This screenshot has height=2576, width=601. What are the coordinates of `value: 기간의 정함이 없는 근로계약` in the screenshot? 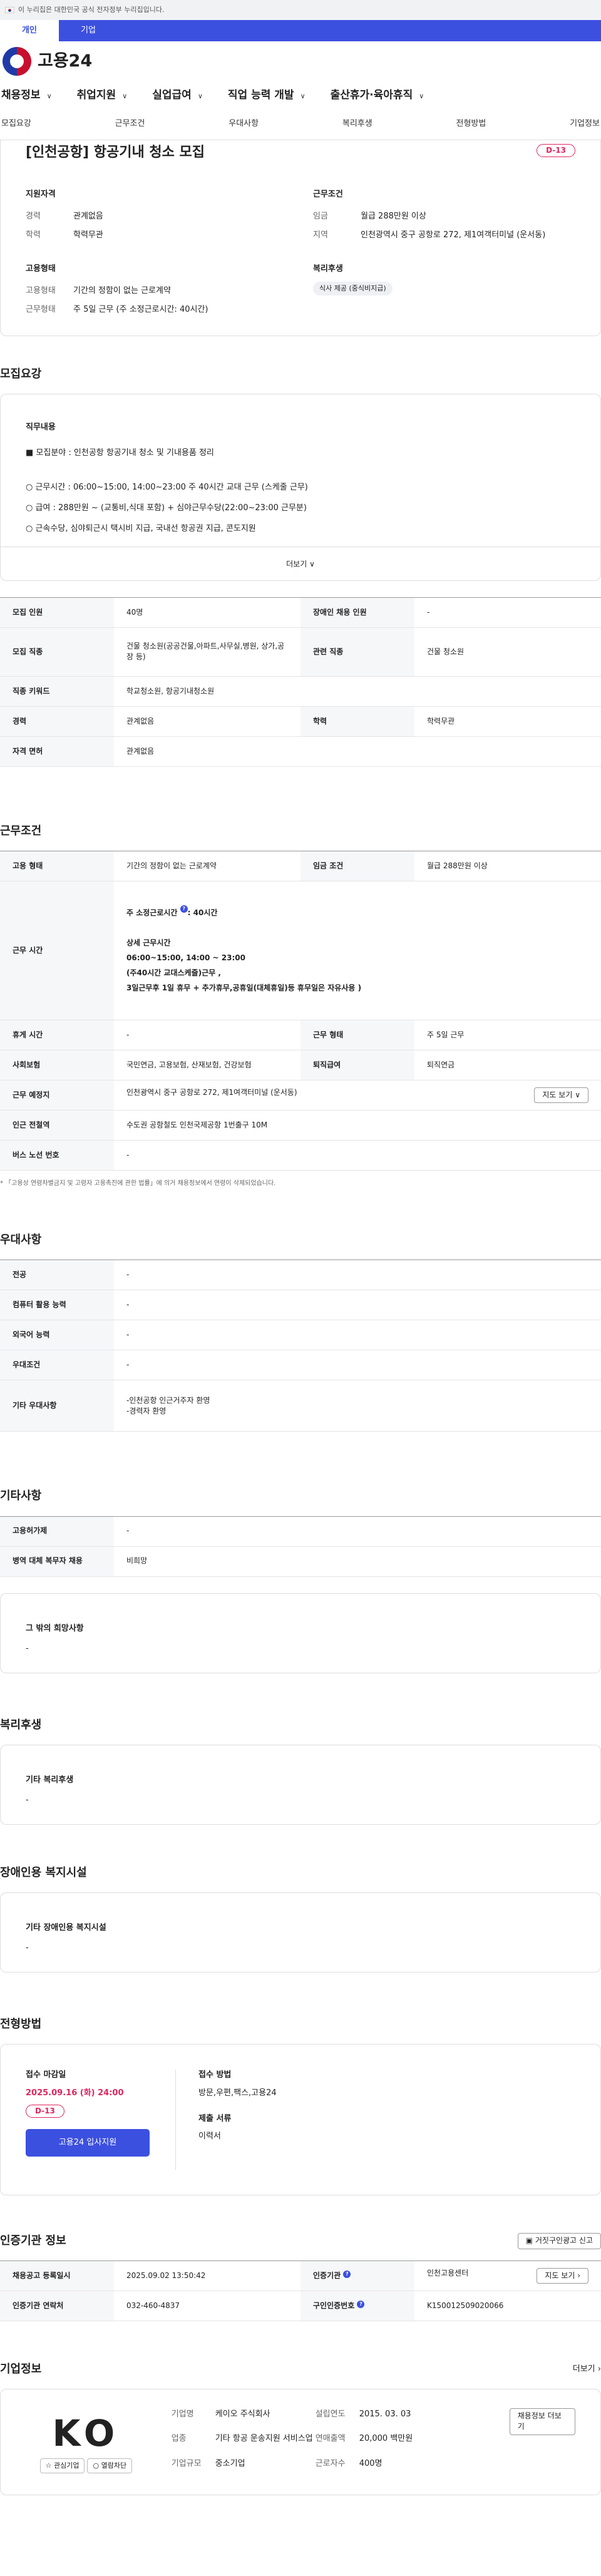 It's located at (122, 290).